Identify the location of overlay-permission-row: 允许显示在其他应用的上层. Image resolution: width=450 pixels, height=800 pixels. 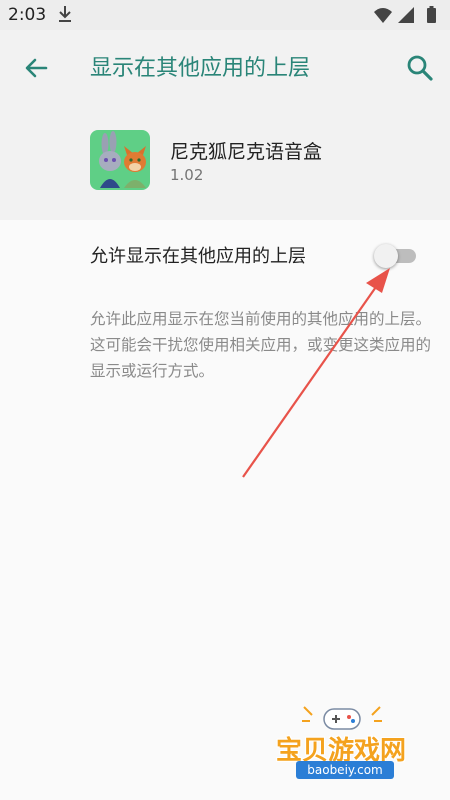
(225, 256).